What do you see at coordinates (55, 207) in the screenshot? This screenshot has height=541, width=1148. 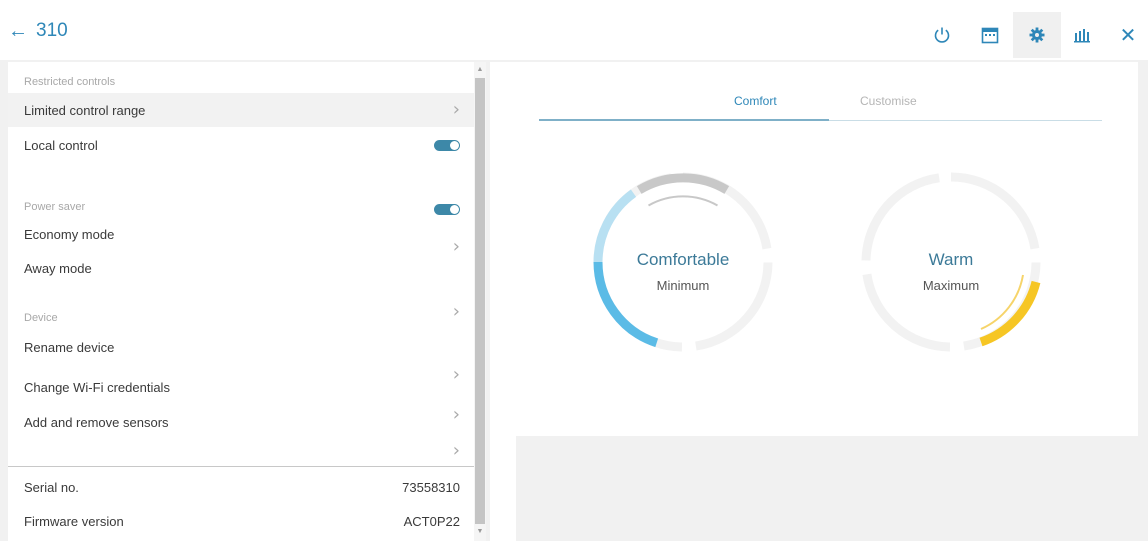 I see `section-header-power-saver: Power saver` at bounding box center [55, 207].